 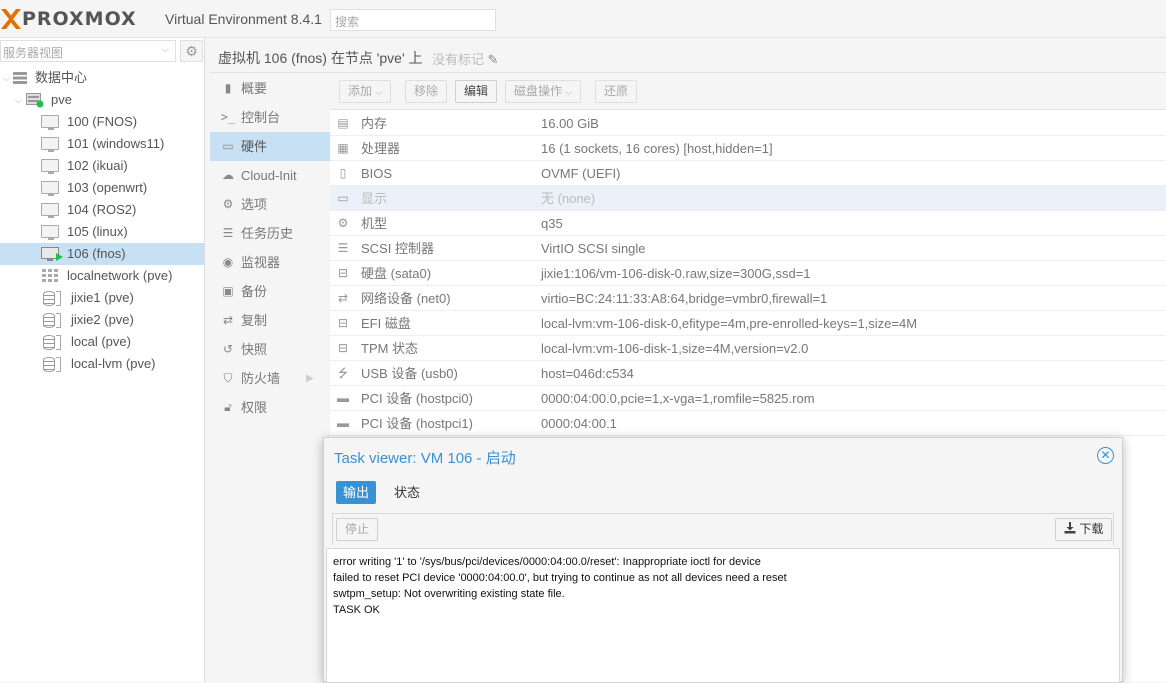 What do you see at coordinates (270, 204) in the screenshot?
I see `nav-item-options: ⚙ 选项` at bounding box center [270, 204].